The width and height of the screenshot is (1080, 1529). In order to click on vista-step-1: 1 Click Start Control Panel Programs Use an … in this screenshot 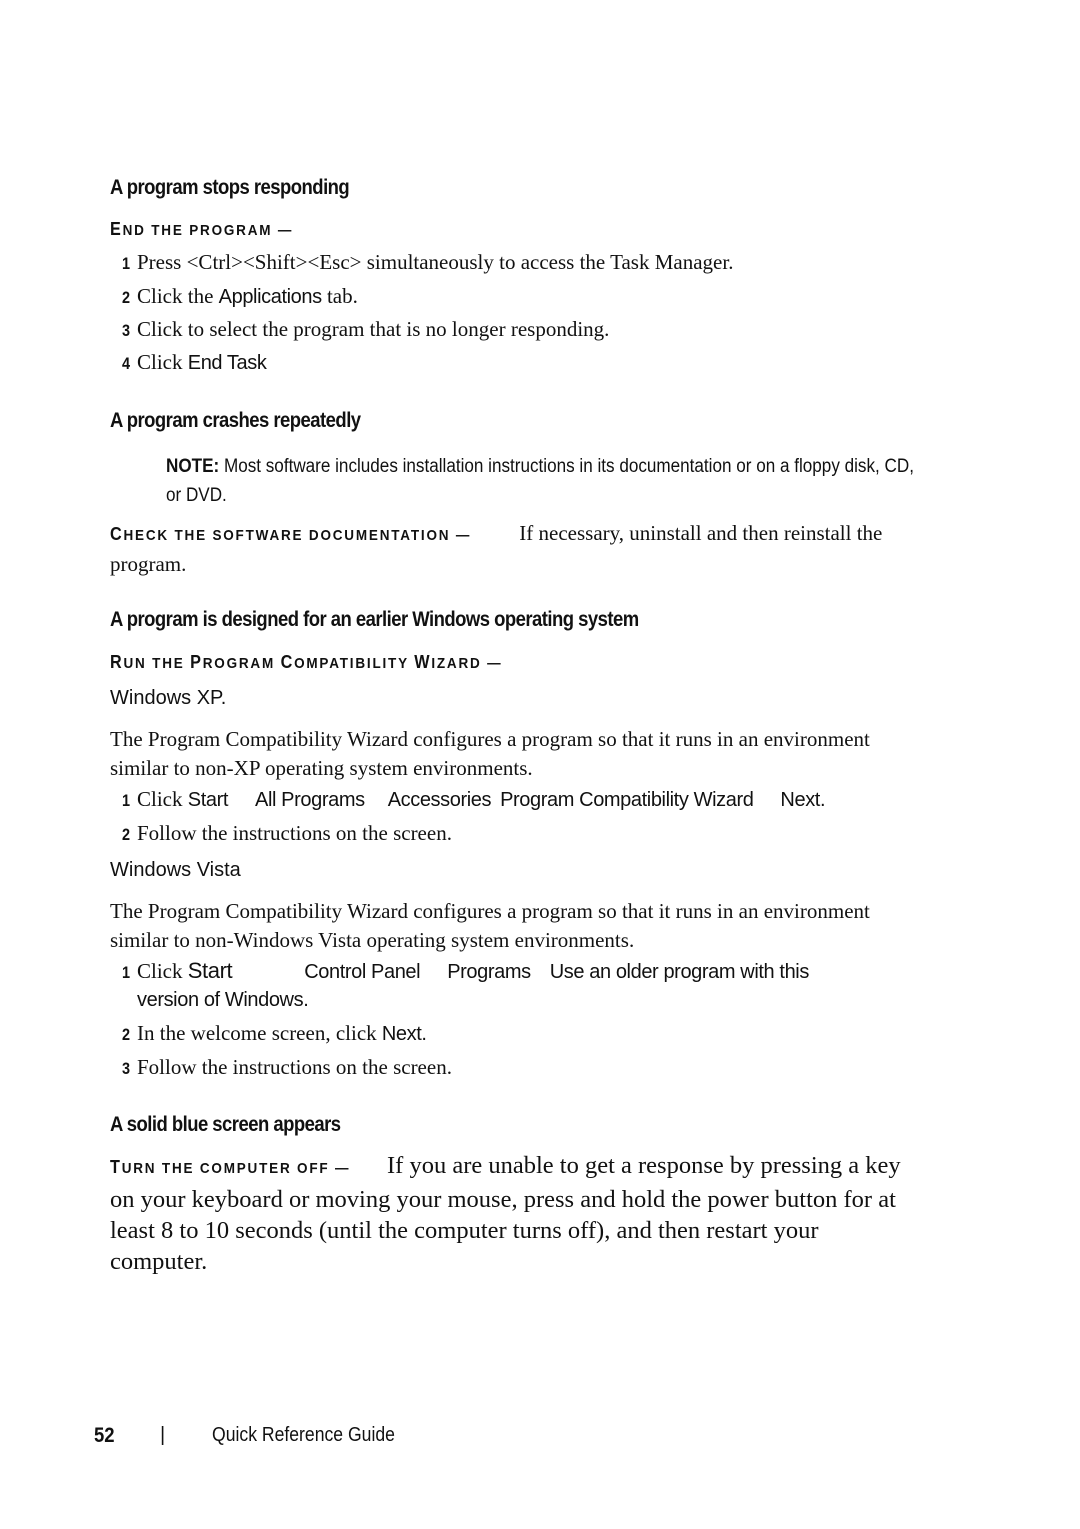, I will do `click(466, 970)`.